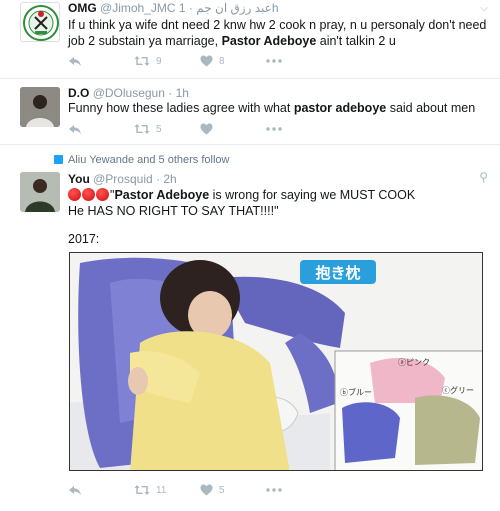  I want to click on like-button, so click(233, 129).